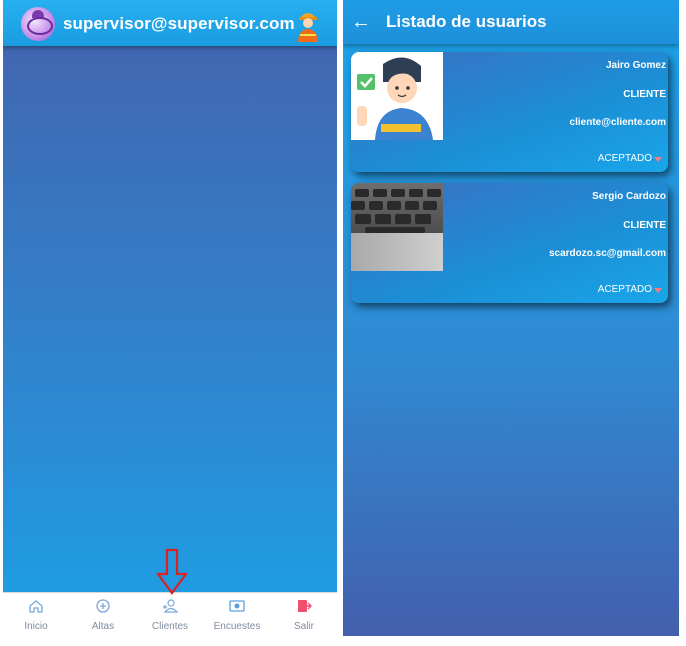 The height and width of the screenshot is (646, 686). I want to click on logout-icon, so click(305, 606).